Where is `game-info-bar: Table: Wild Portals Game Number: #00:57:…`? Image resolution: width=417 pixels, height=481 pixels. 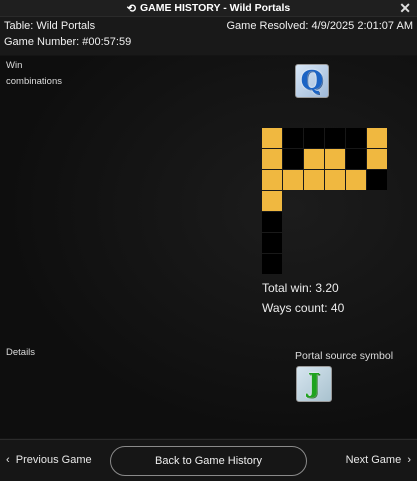
game-info-bar: Table: Wild Portals Game Number: #00:57:… is located at coordinates (208, 36).